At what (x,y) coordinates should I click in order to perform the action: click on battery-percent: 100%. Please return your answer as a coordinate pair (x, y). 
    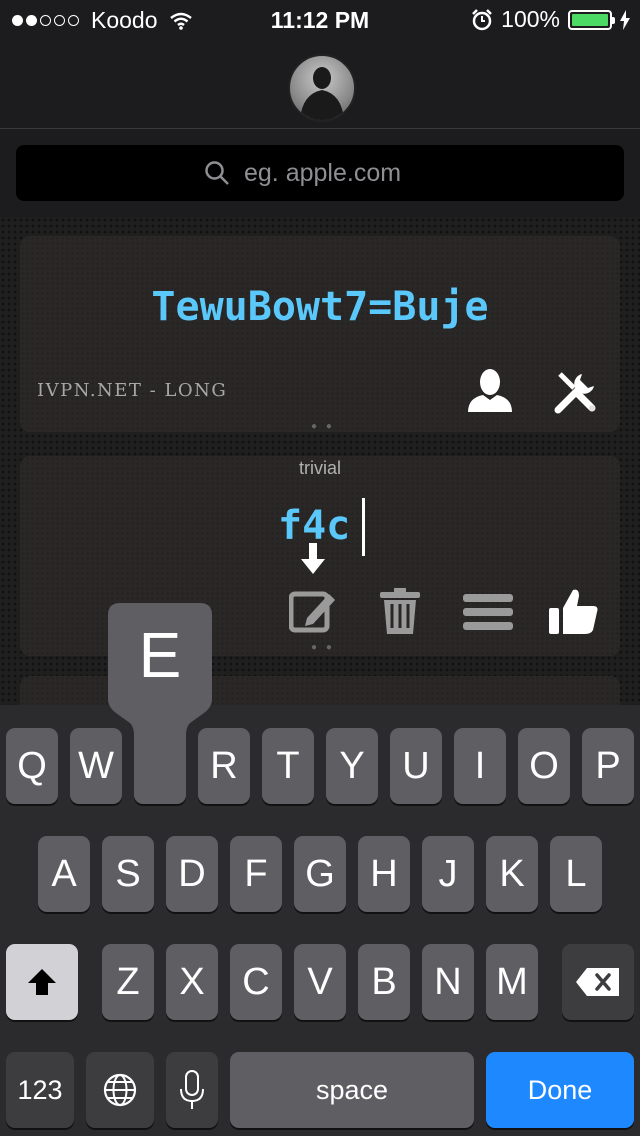
    Looking at the image, I should click on (530, 19).